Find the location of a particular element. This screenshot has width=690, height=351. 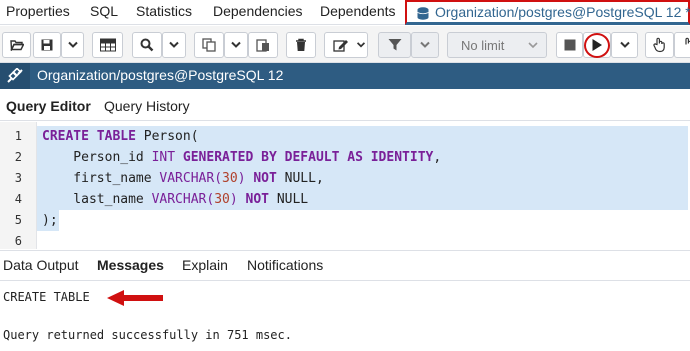

message-status: Query returned successfully in 751 msec. is located at coordinates (147, 335).